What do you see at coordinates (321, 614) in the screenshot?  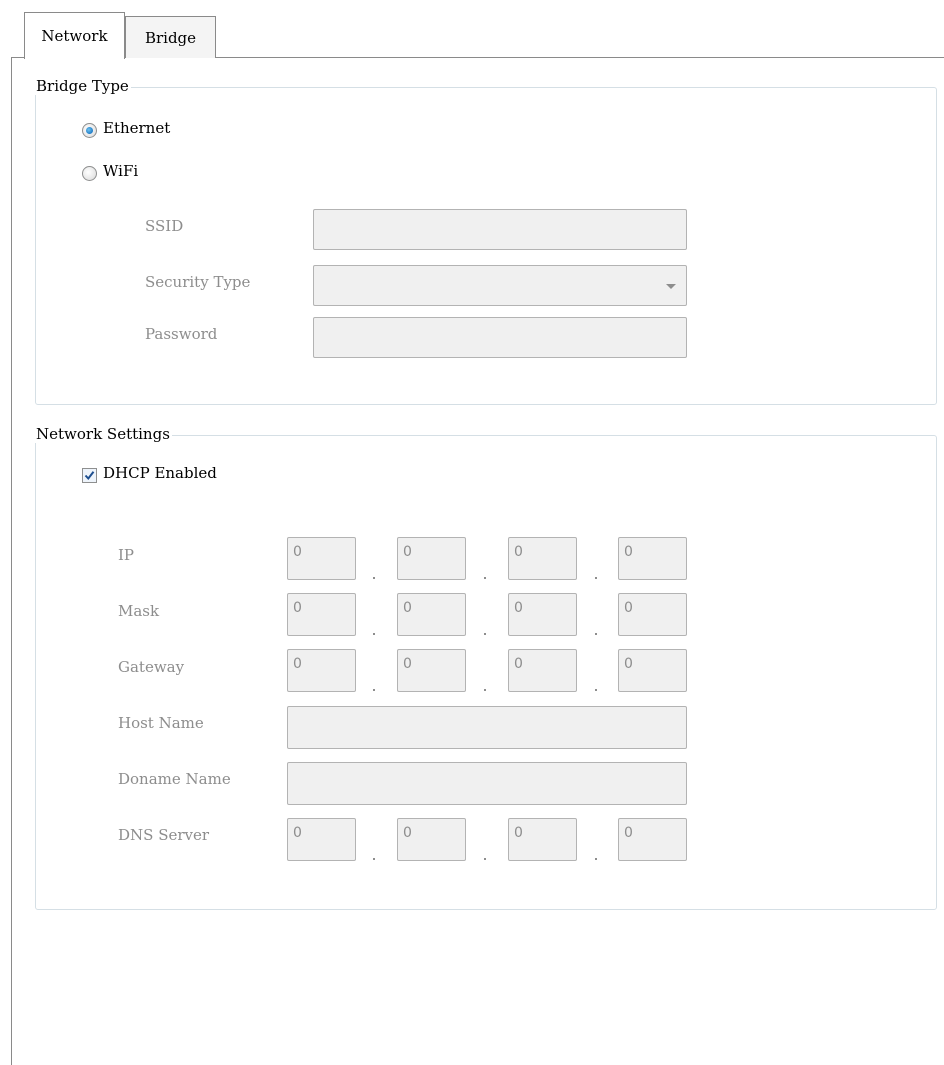 I see `mask-octet-1: 0` at bounding box center [321, 614].